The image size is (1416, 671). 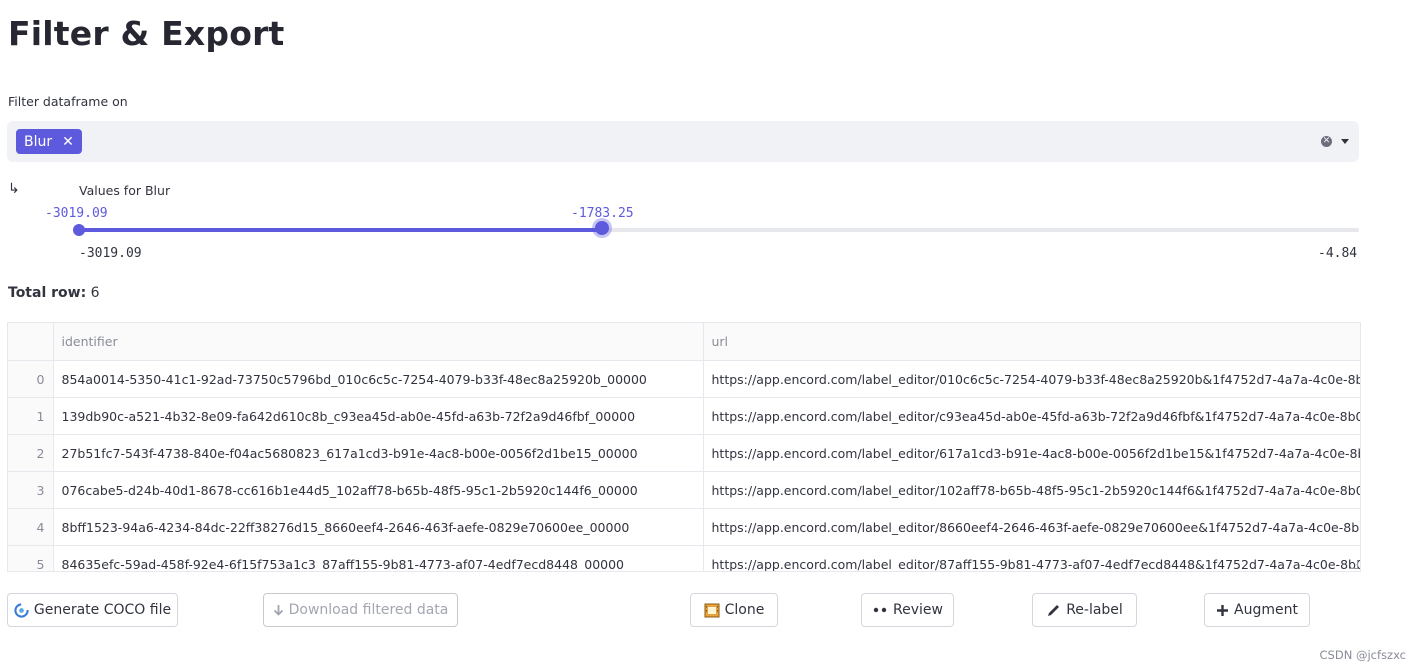 What do you see at coordinates (378, 342) in the screenshot?
I see `column-header-identifier: identifier` at bounding box center [378, 342].